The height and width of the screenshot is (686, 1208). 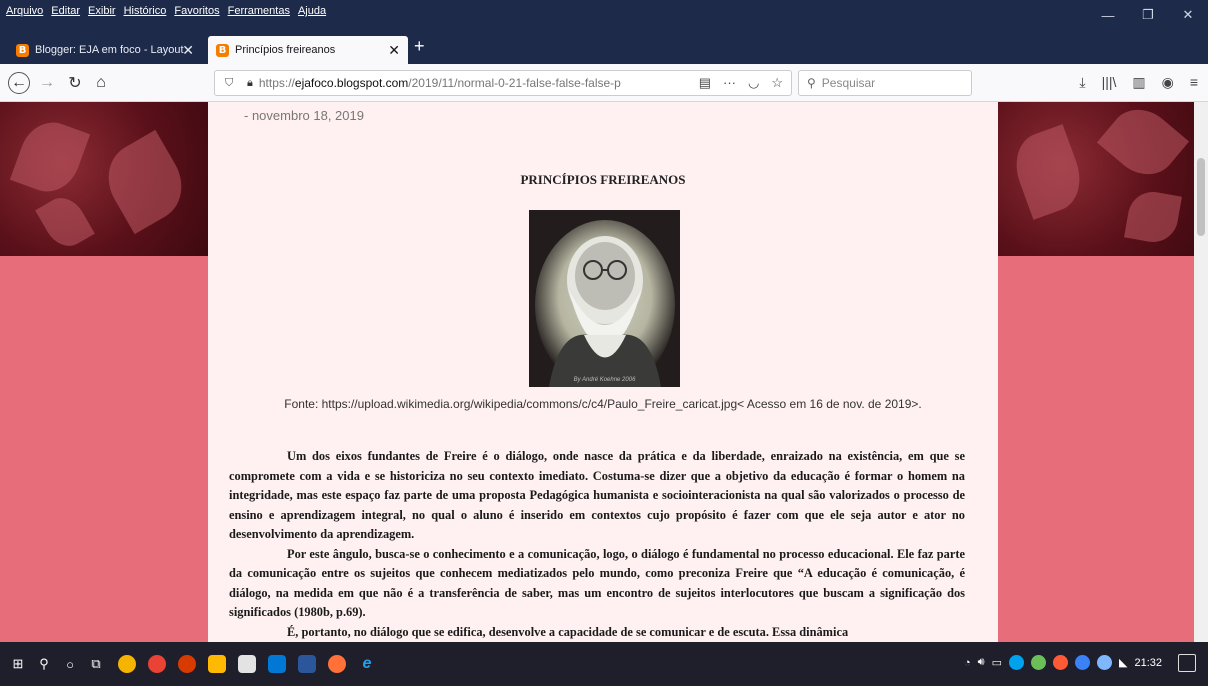 I want to click on menu-icon: ≡, so click(x=1194, y=82).